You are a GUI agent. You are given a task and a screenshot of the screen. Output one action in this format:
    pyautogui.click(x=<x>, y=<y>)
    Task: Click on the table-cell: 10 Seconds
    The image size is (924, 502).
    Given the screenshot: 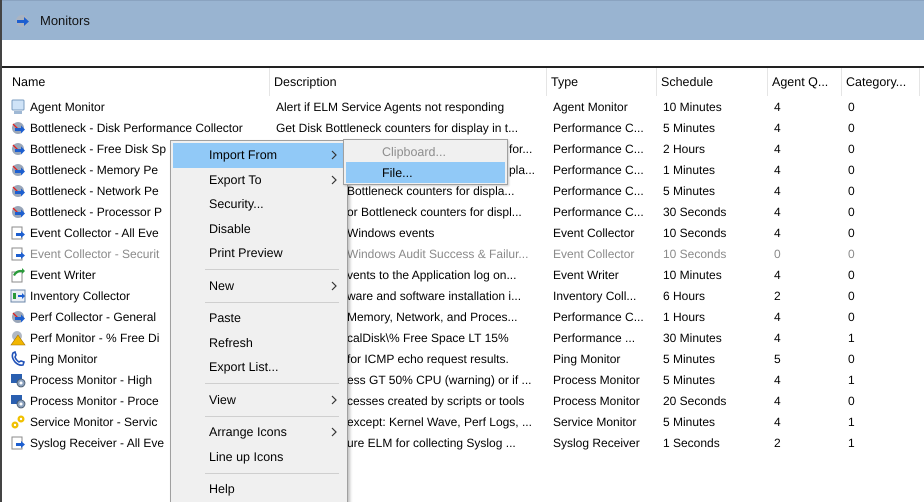 What is the action you would take?
    pyautogui.click(x=694, y=233)
    